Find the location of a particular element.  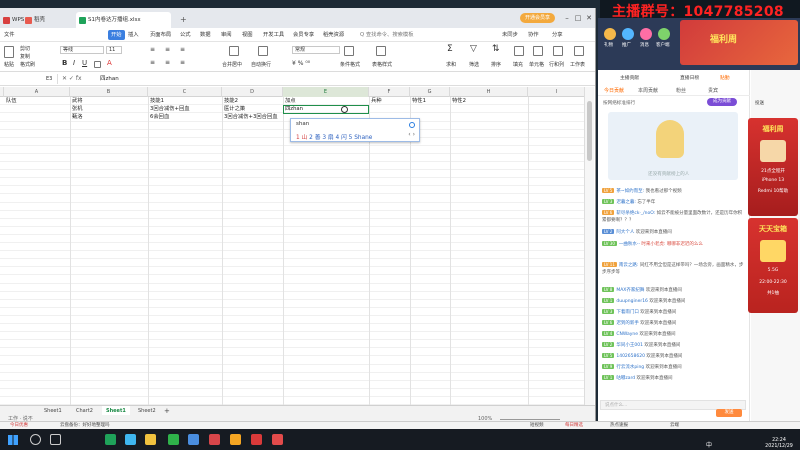

vip-badge: 开通会员享 is located at coordinates (537, 18).